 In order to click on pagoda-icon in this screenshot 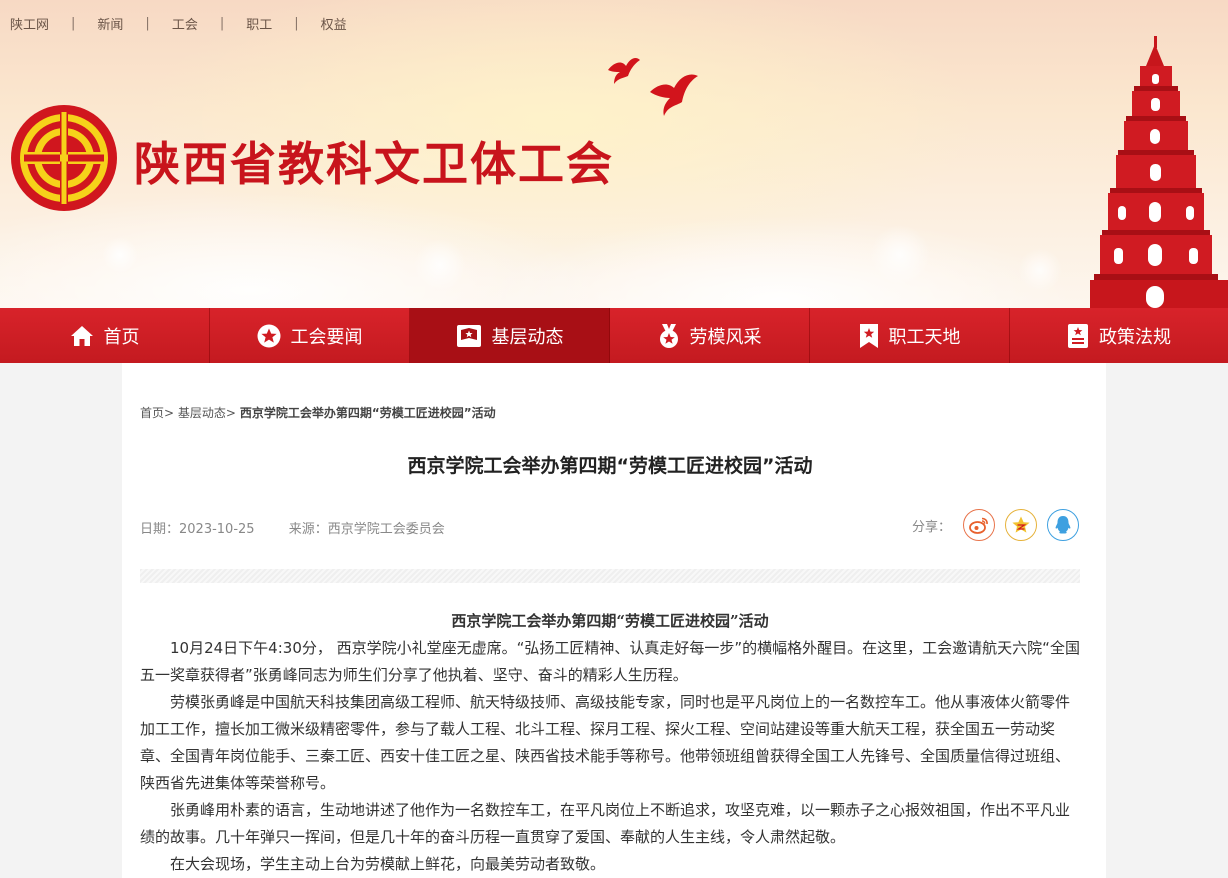, I will do `click(1159, 172)`.